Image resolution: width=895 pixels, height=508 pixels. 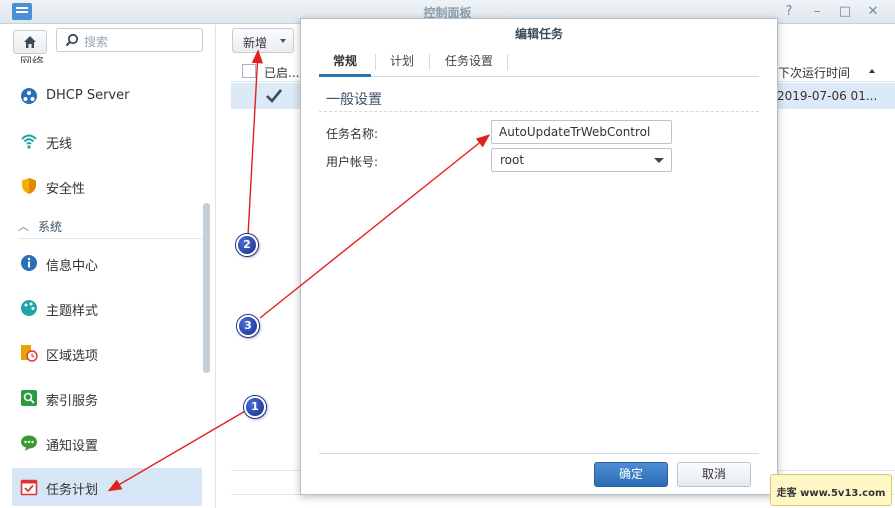 I want to click on home-button, so click(x=30, y=42).